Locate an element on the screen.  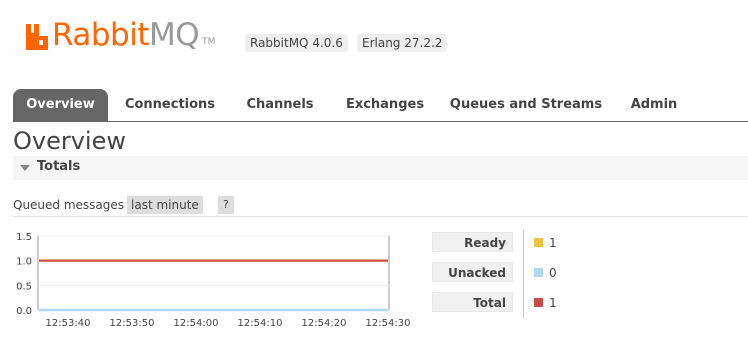
chart-x-tick-label: 12:54:00 is located at coordinates (196, 323).